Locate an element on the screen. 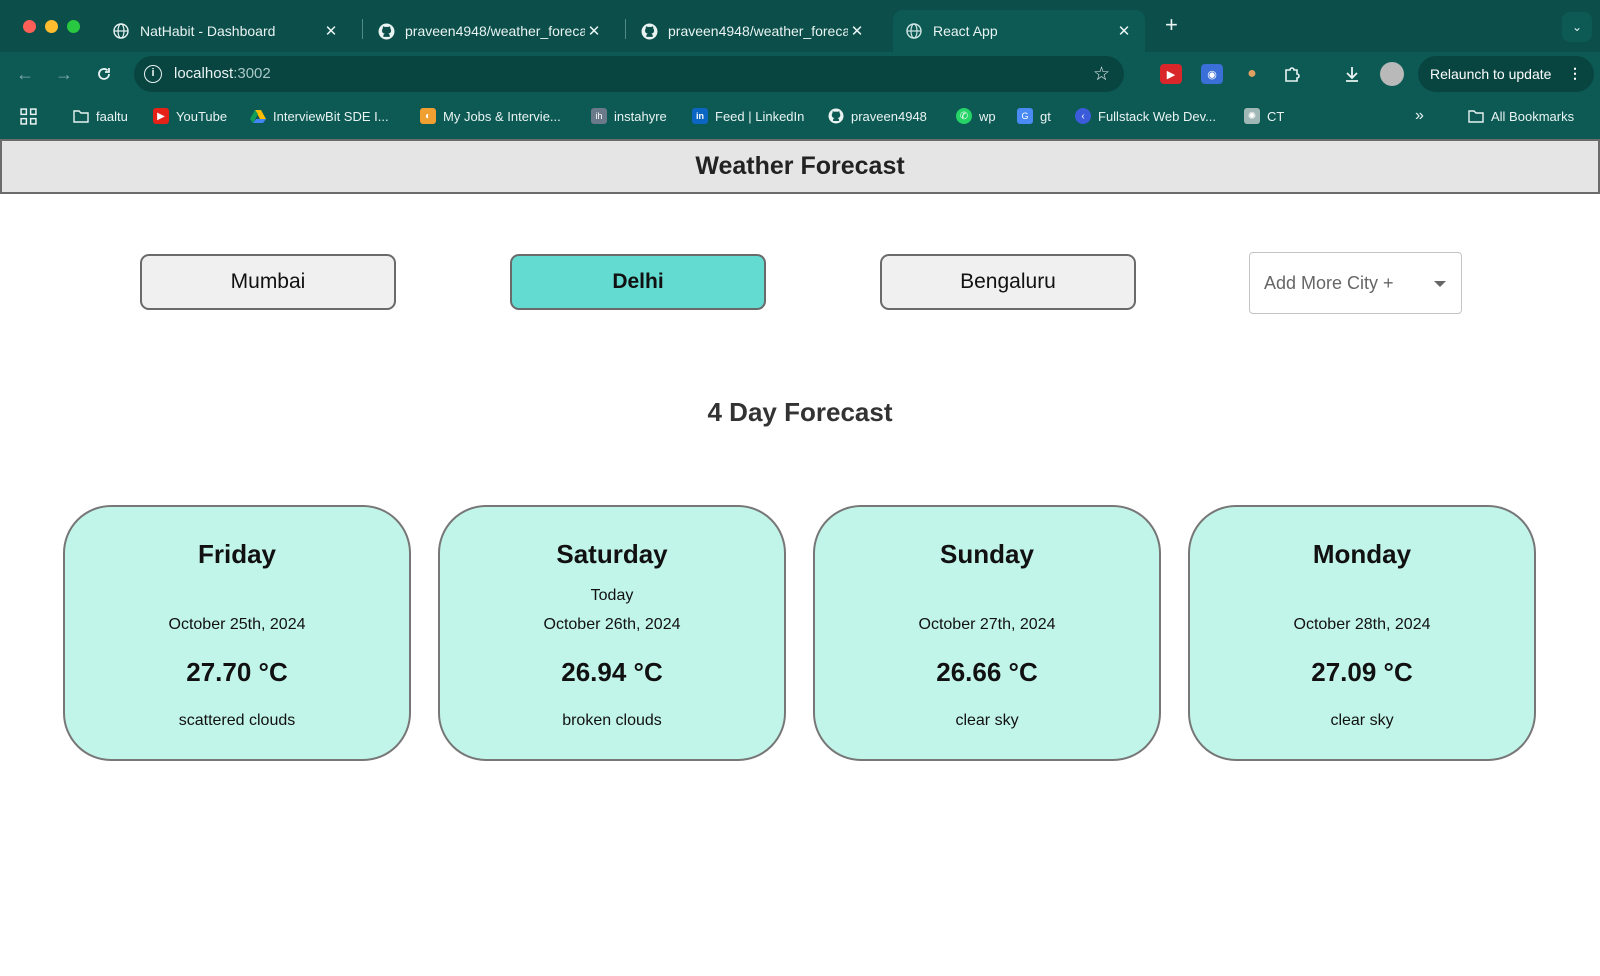 The width and height of the screenshot is (1600, 976). app-header: Weather Forecast is located at coordinates (800, 166).